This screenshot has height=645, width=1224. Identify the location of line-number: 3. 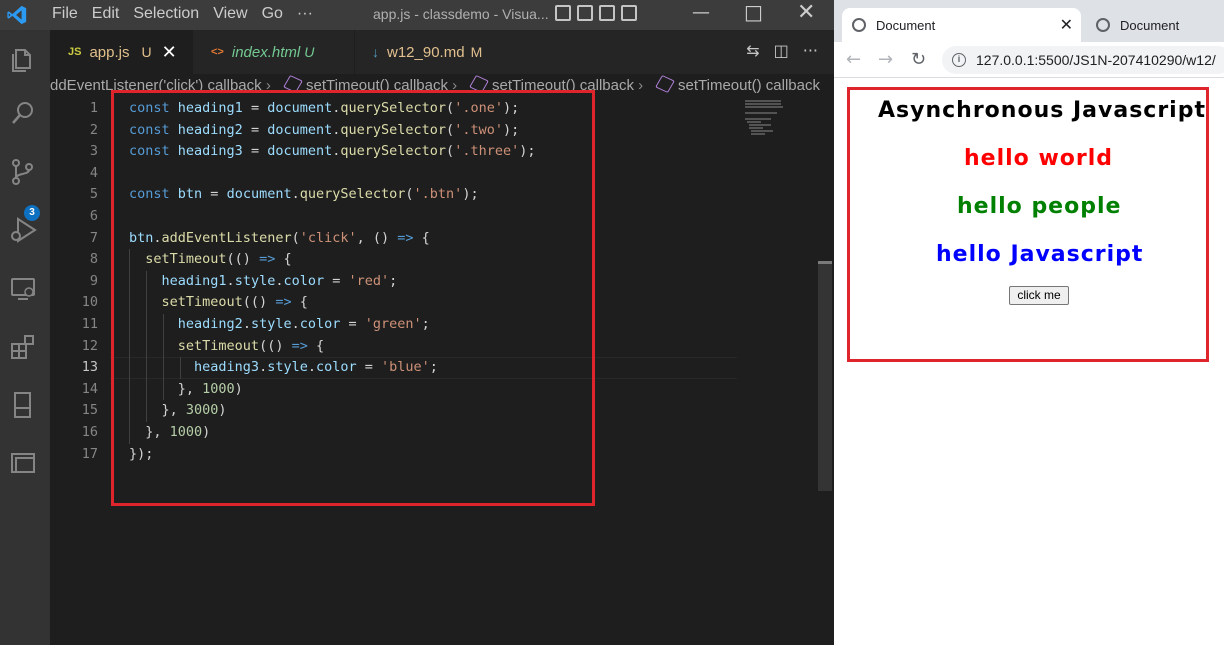
(93, 151).